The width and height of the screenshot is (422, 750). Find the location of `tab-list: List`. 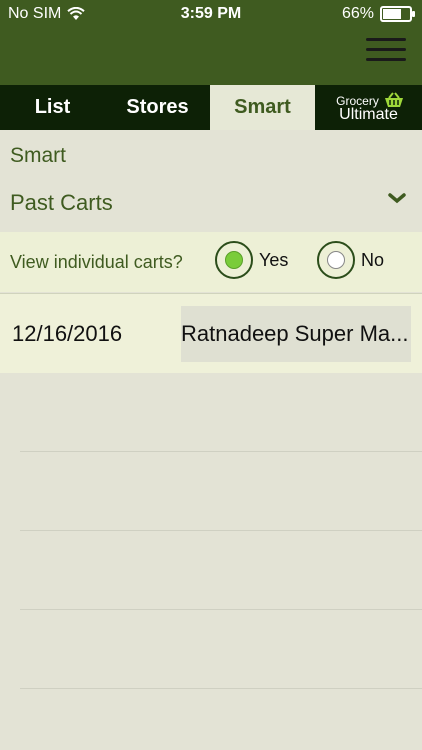

tab-list: List is located at coordinates (52, 107).